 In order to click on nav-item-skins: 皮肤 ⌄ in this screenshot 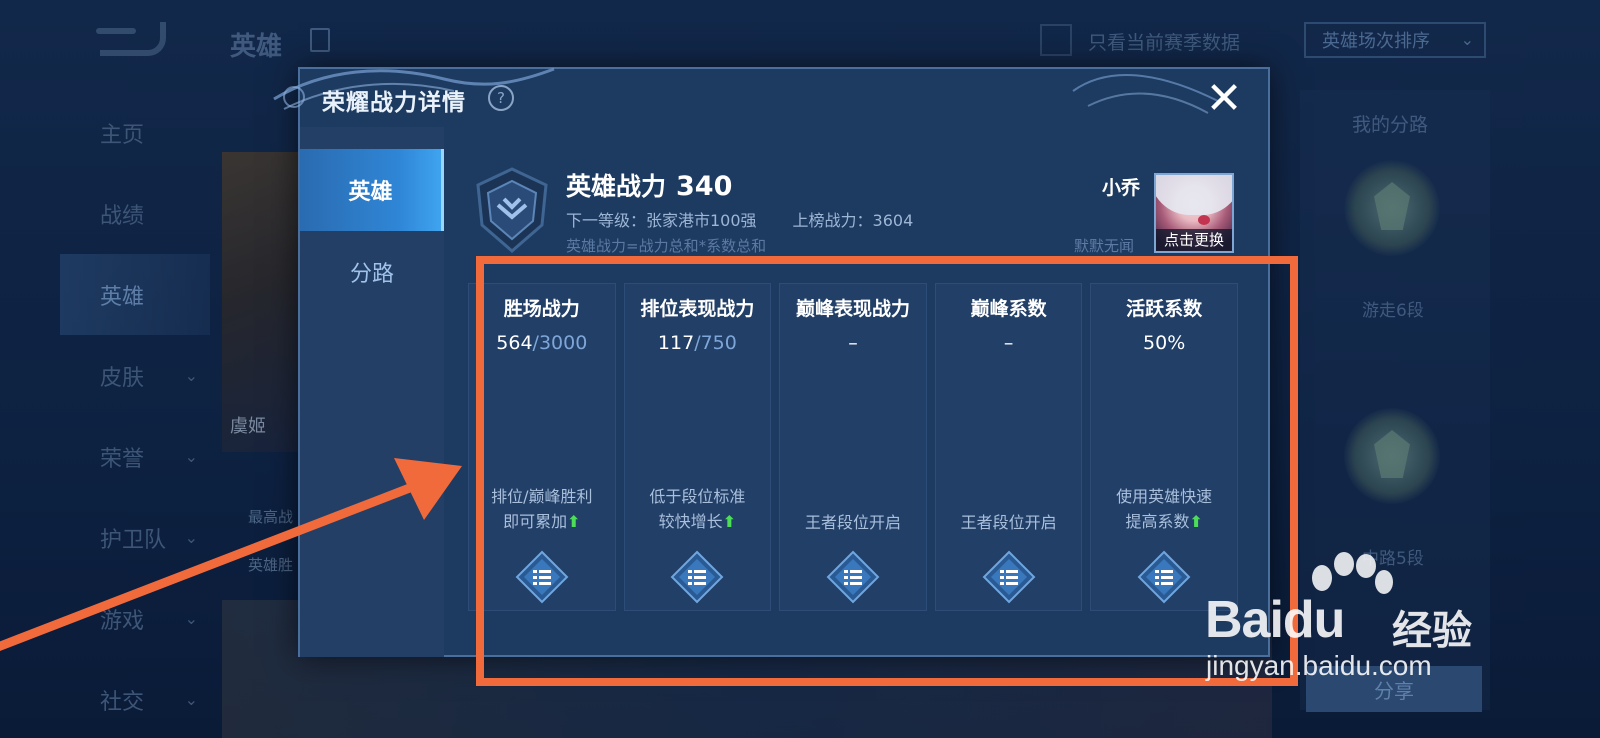, I will do `click(135, 375)`.